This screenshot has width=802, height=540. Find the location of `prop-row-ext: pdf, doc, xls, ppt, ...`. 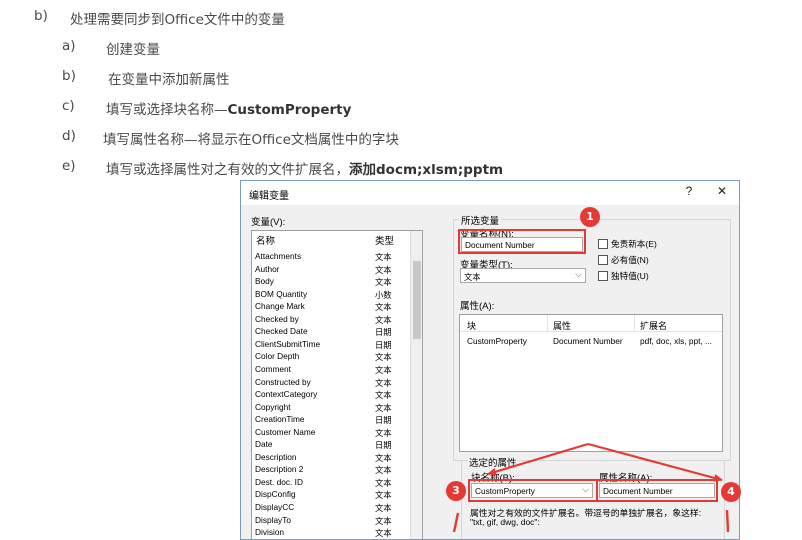

prop-row-ext: pdf, doc, xls, ppt, ... is located at coordinates (676, 341).